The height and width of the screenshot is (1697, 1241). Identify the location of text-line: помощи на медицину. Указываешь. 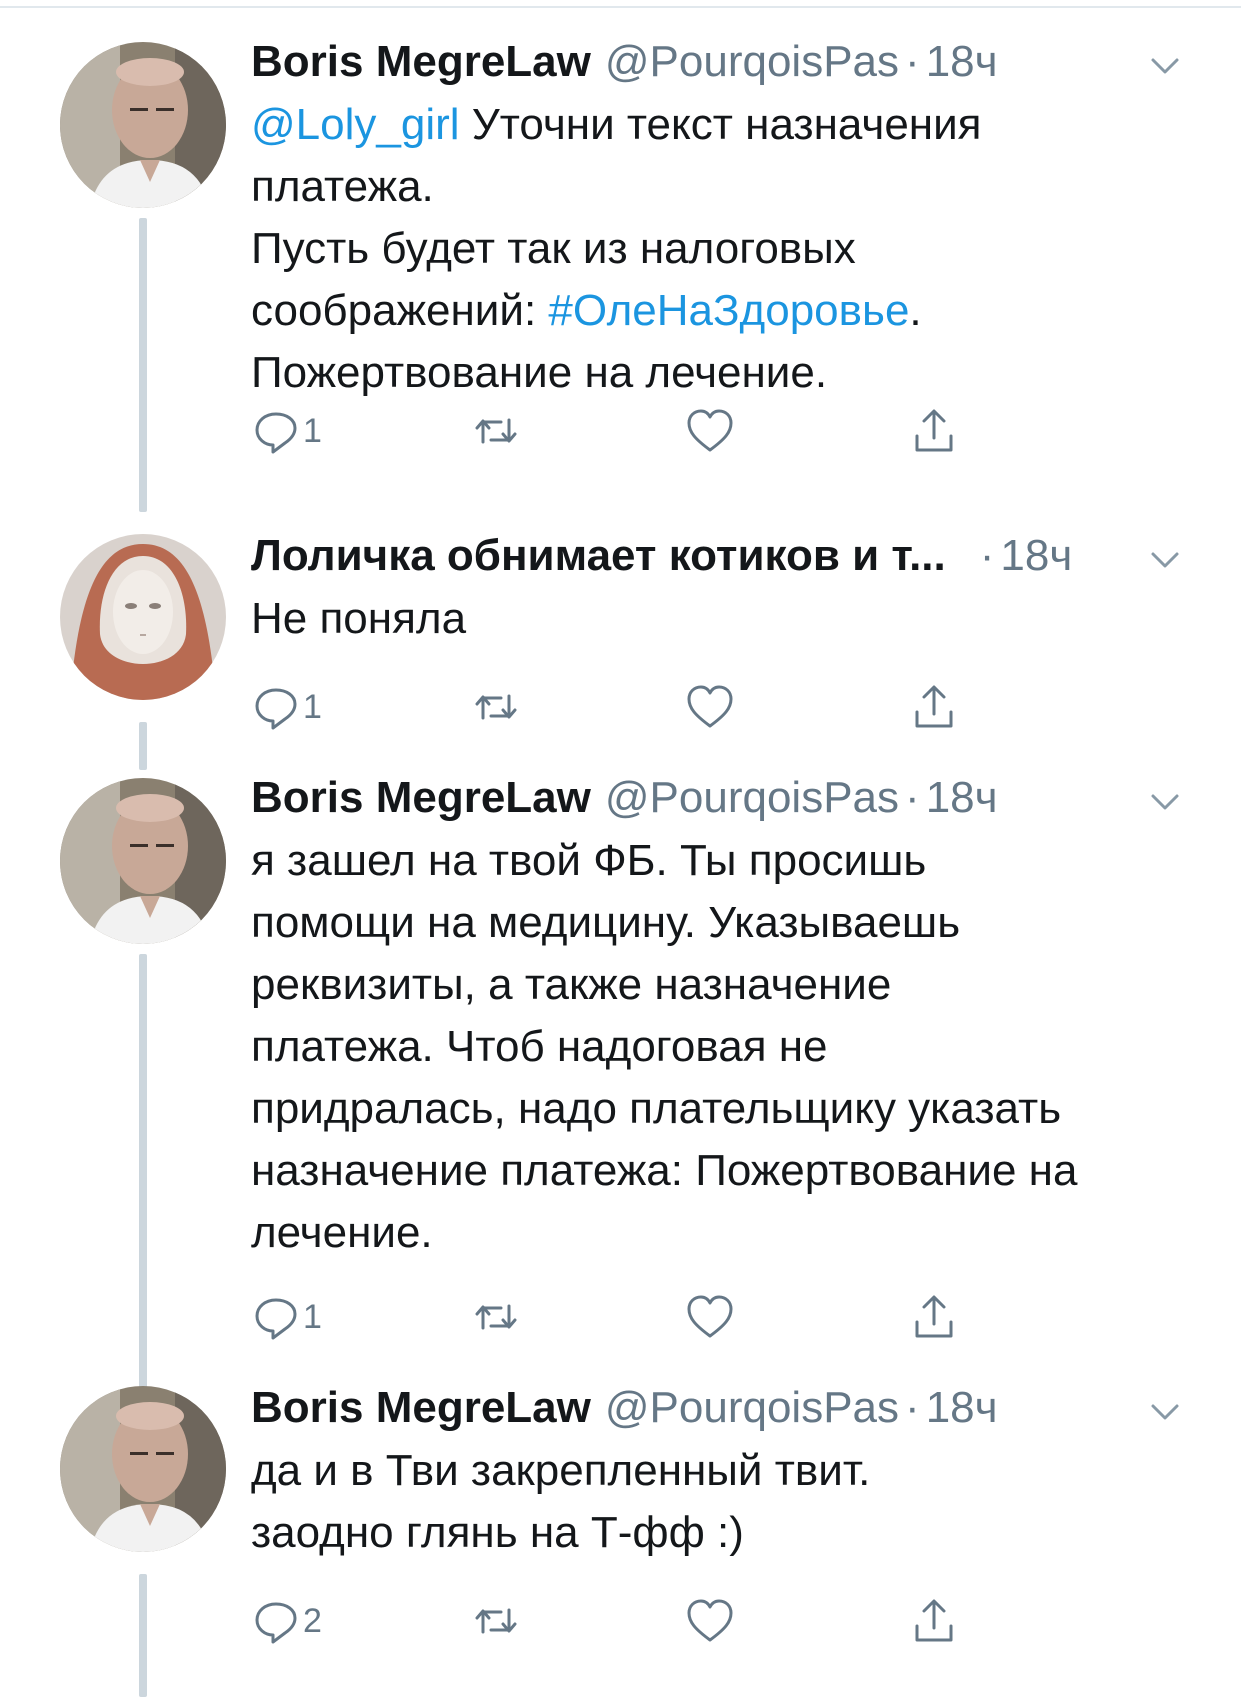
(606, 922).